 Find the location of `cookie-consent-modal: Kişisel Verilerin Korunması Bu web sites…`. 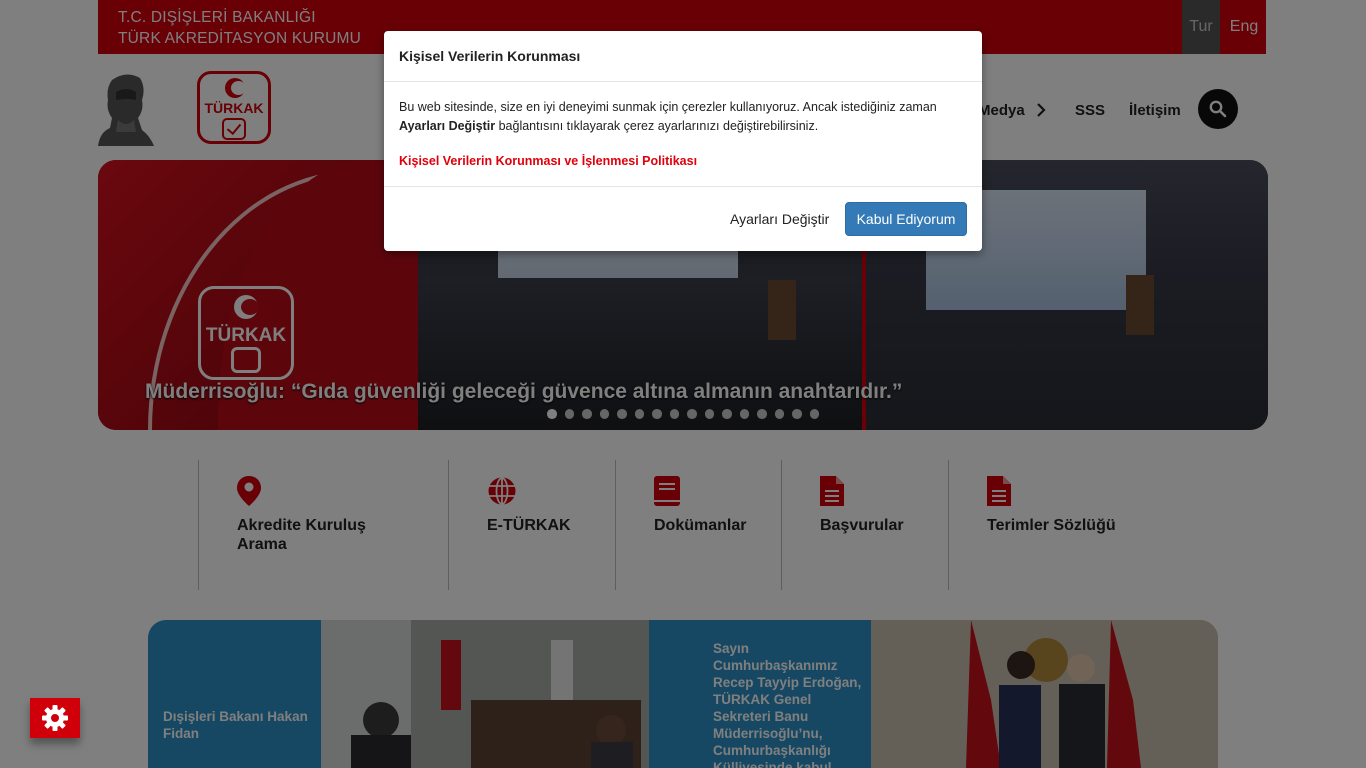

cookie-consent-modal: Kişisel Verilerin Korunması Bu web sites… is located at coordinates (683, 141).